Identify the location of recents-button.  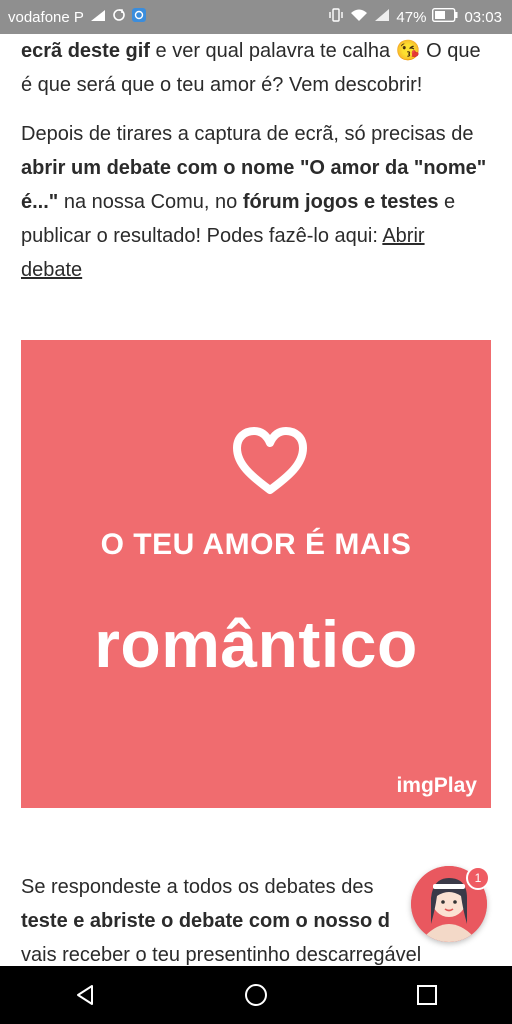
(427, 995).